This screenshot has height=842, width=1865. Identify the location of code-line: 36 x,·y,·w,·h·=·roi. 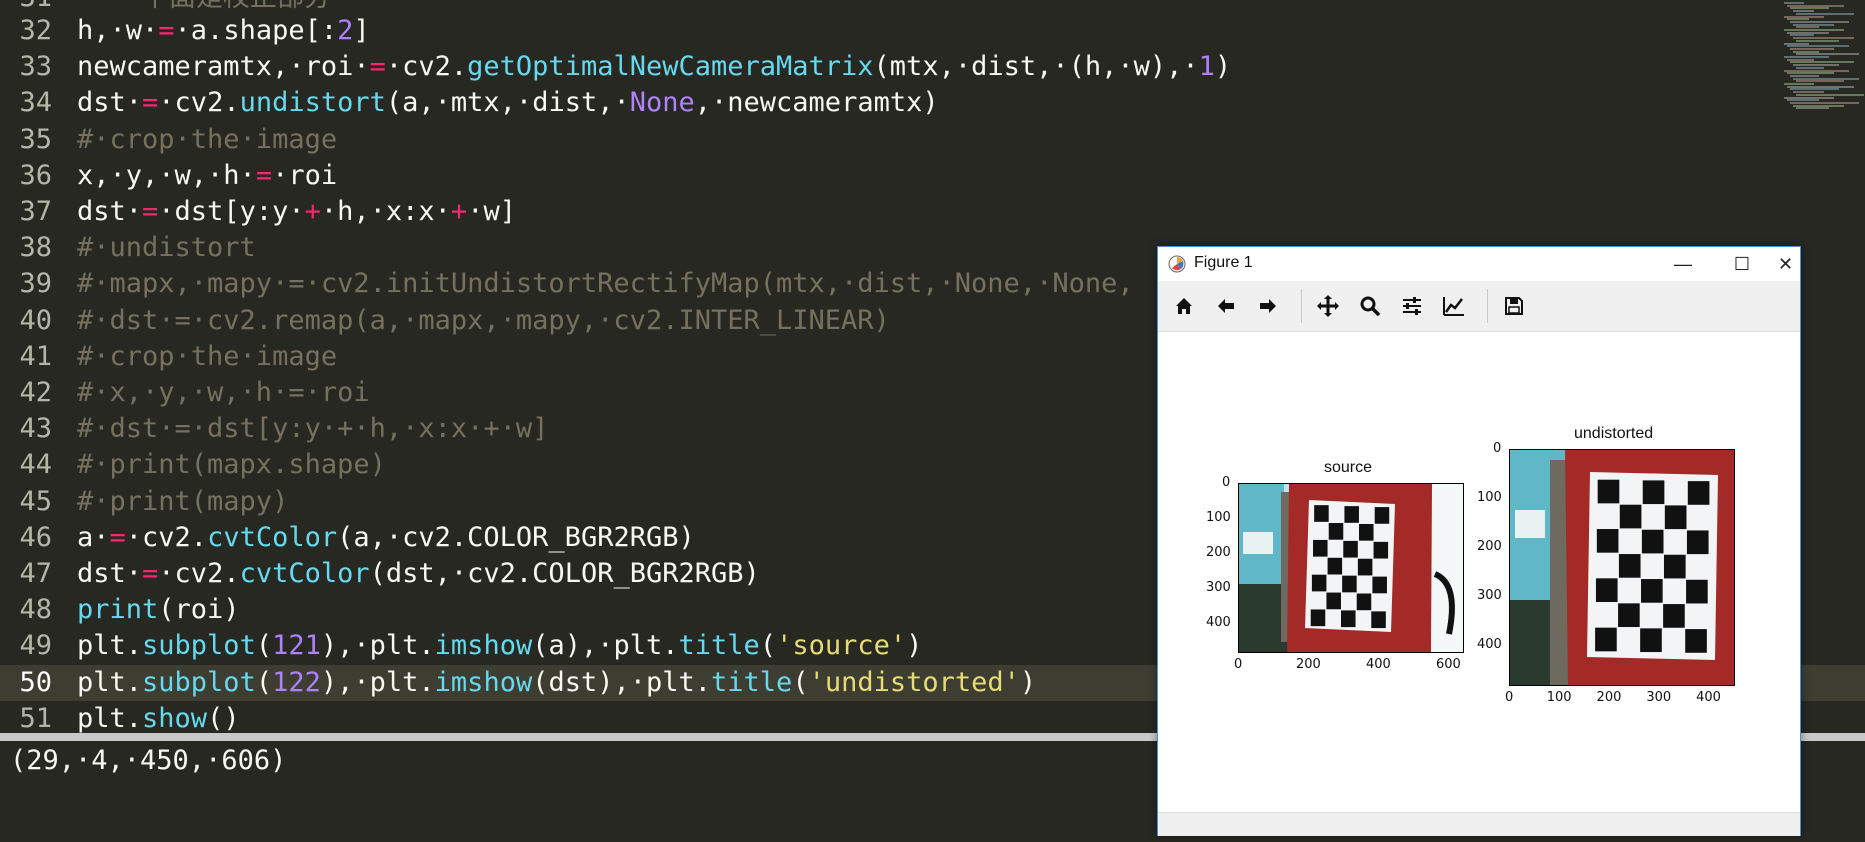
(932, 176).